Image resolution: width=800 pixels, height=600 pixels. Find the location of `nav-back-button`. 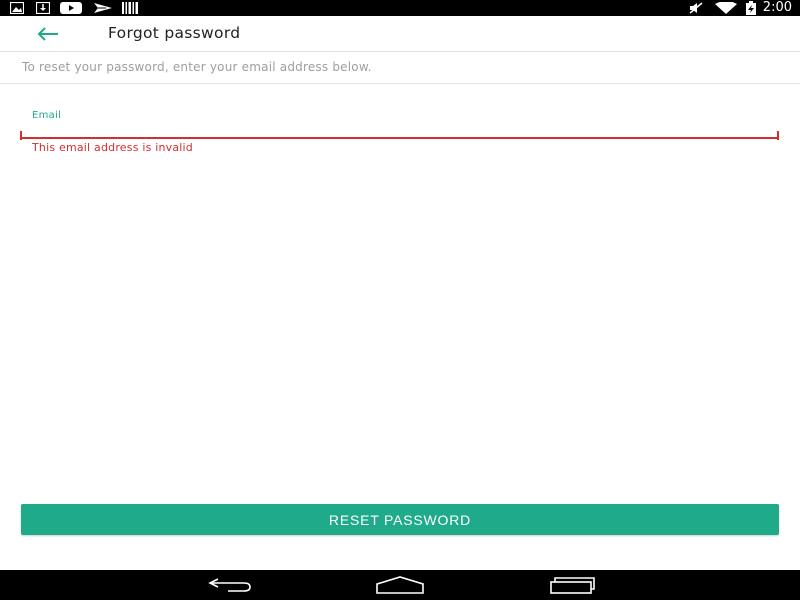

nav-back-button is located at coordinates (229, 585).